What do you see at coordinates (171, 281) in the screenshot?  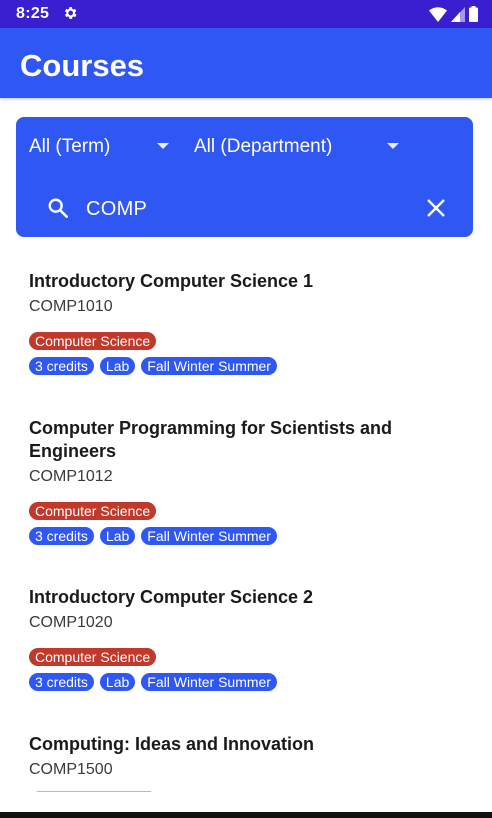 I see `course-title: Introductory Computer Science 1` at bounding box center [171, 281].